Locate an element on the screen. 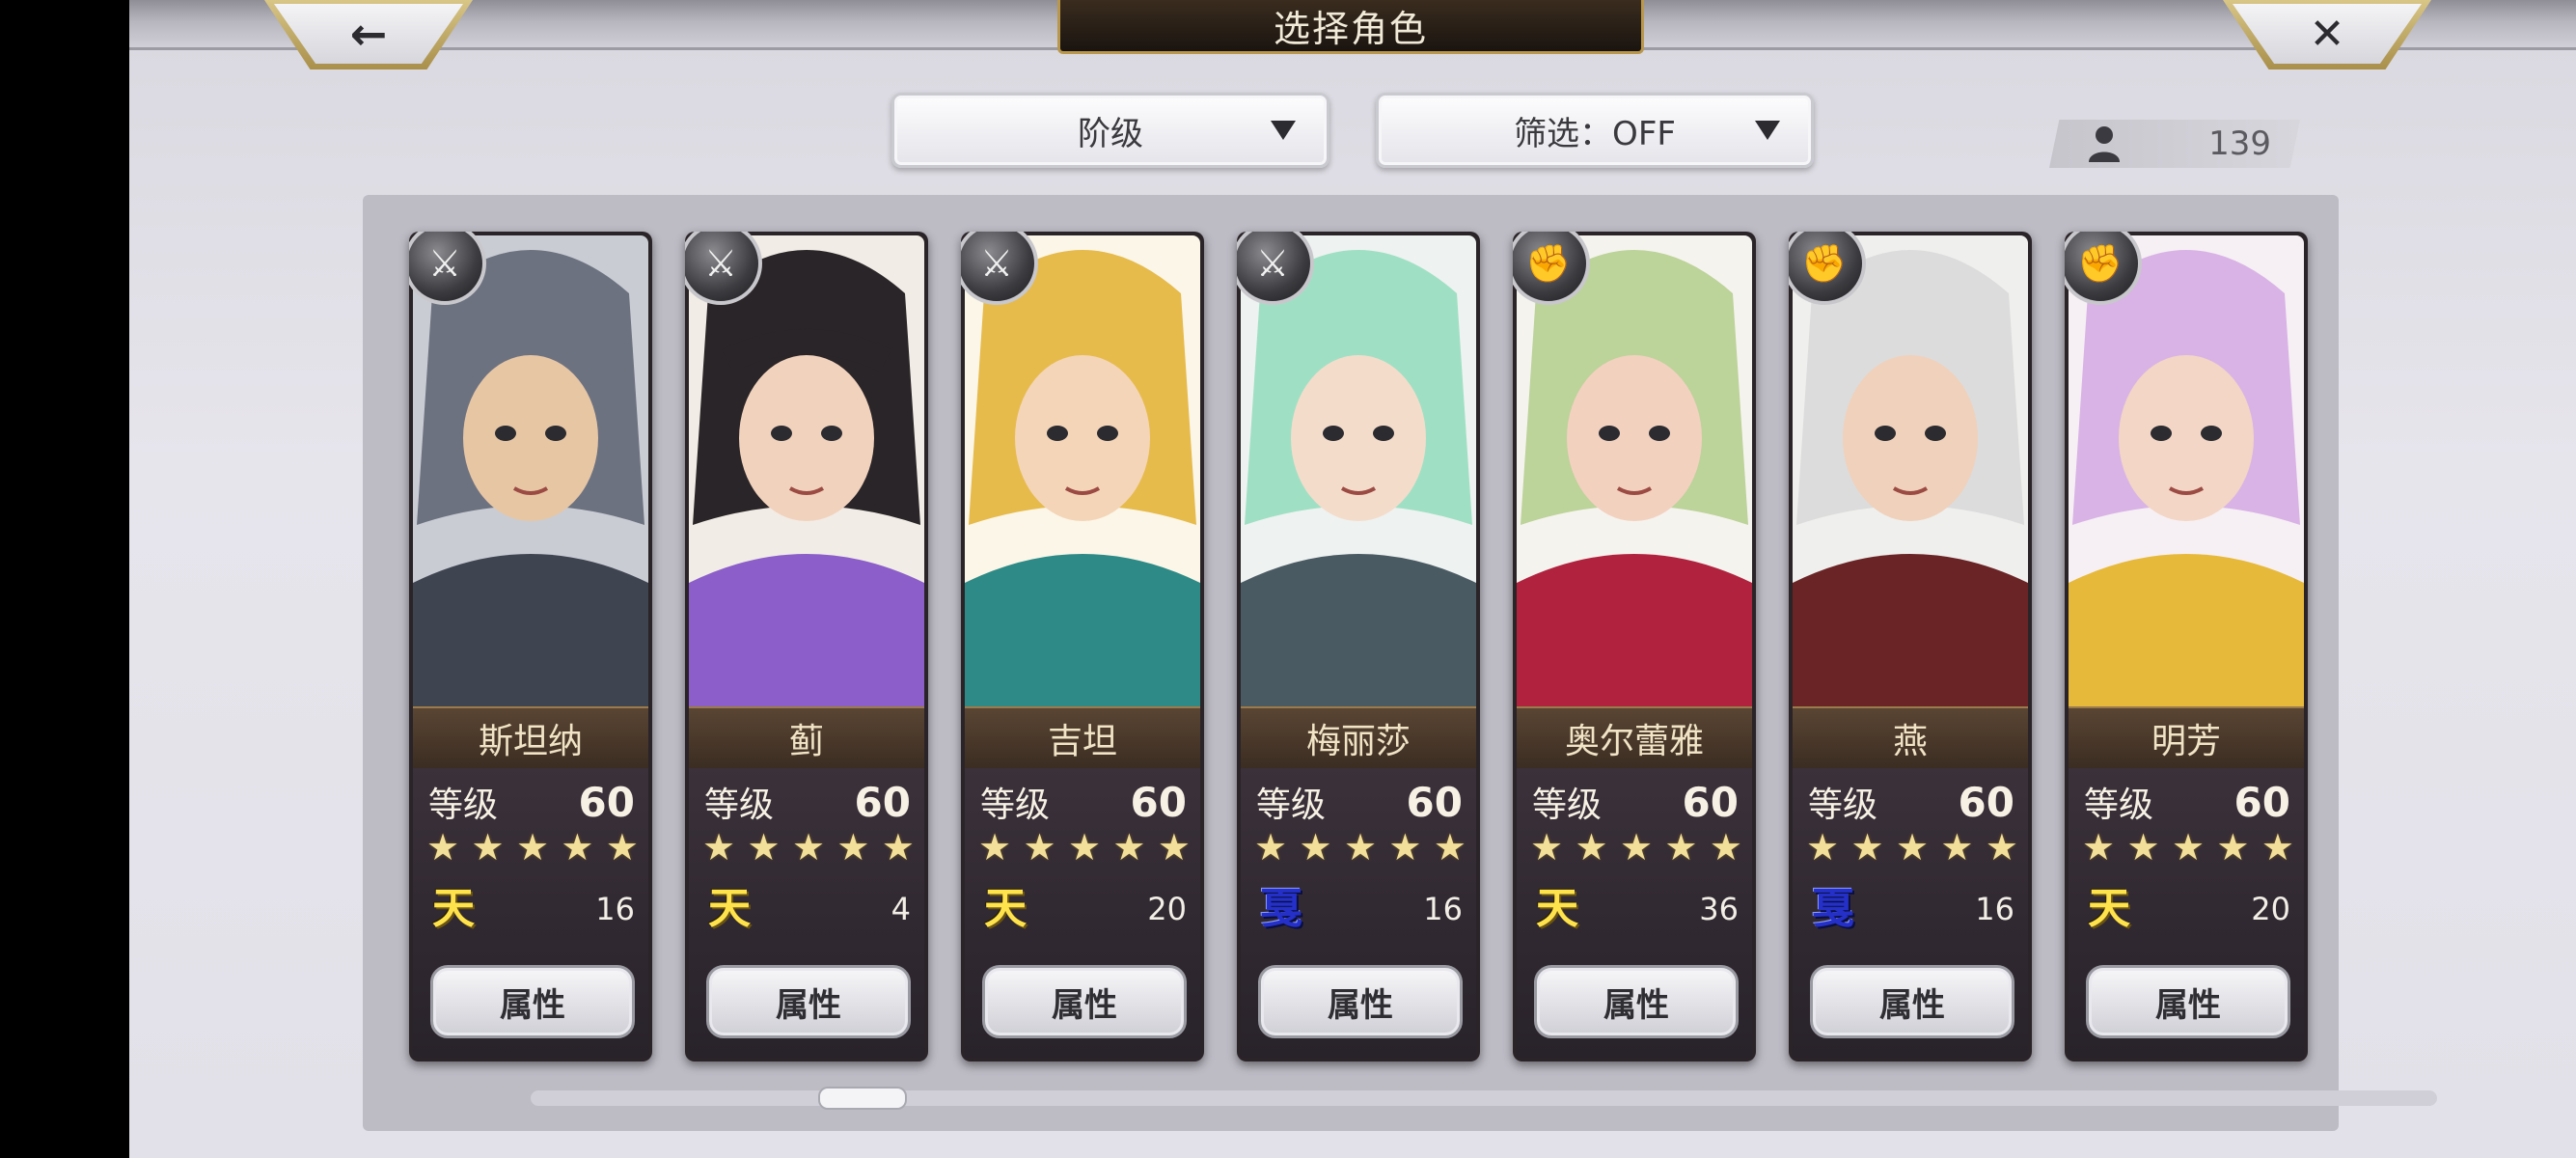 The width and height of the screenshot is (2576, 1158). character-card: ✊ 燕 等级 60 ★ ★ ★ ★ ★ 戛 16 属性 is located at coordinates (1911, 647).